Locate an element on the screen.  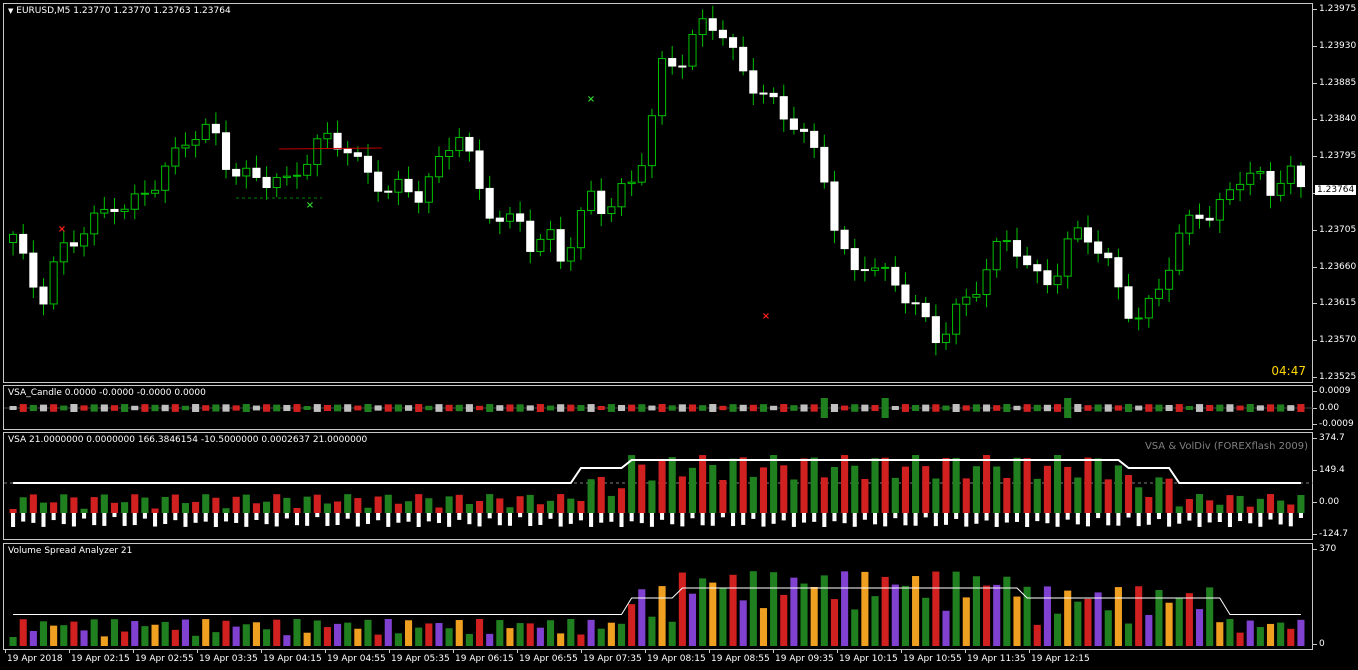
vsa-watermark: VSA & VolDiv (FOREXflash 2009) is located at coordinates (1226, 446).